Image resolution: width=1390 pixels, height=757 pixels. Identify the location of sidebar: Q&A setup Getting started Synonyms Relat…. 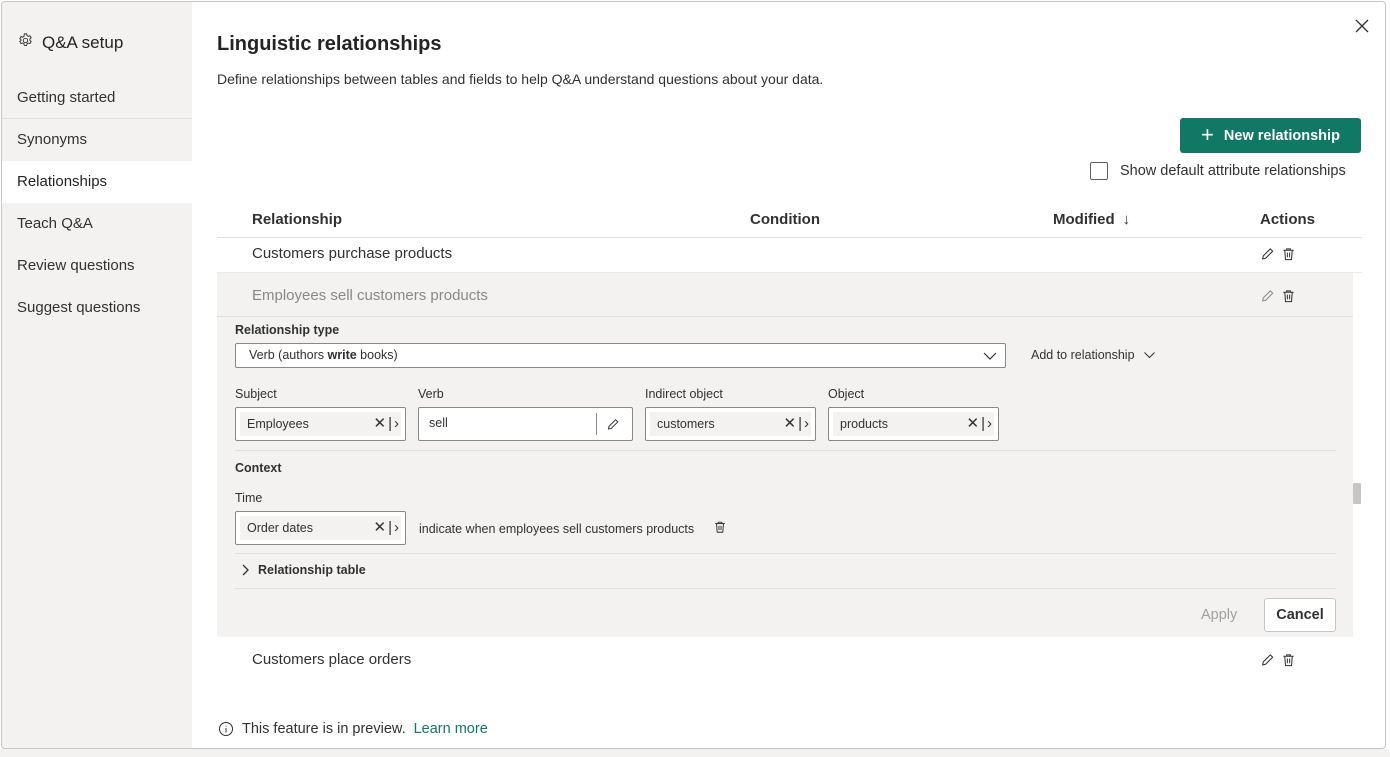
(97, 375).